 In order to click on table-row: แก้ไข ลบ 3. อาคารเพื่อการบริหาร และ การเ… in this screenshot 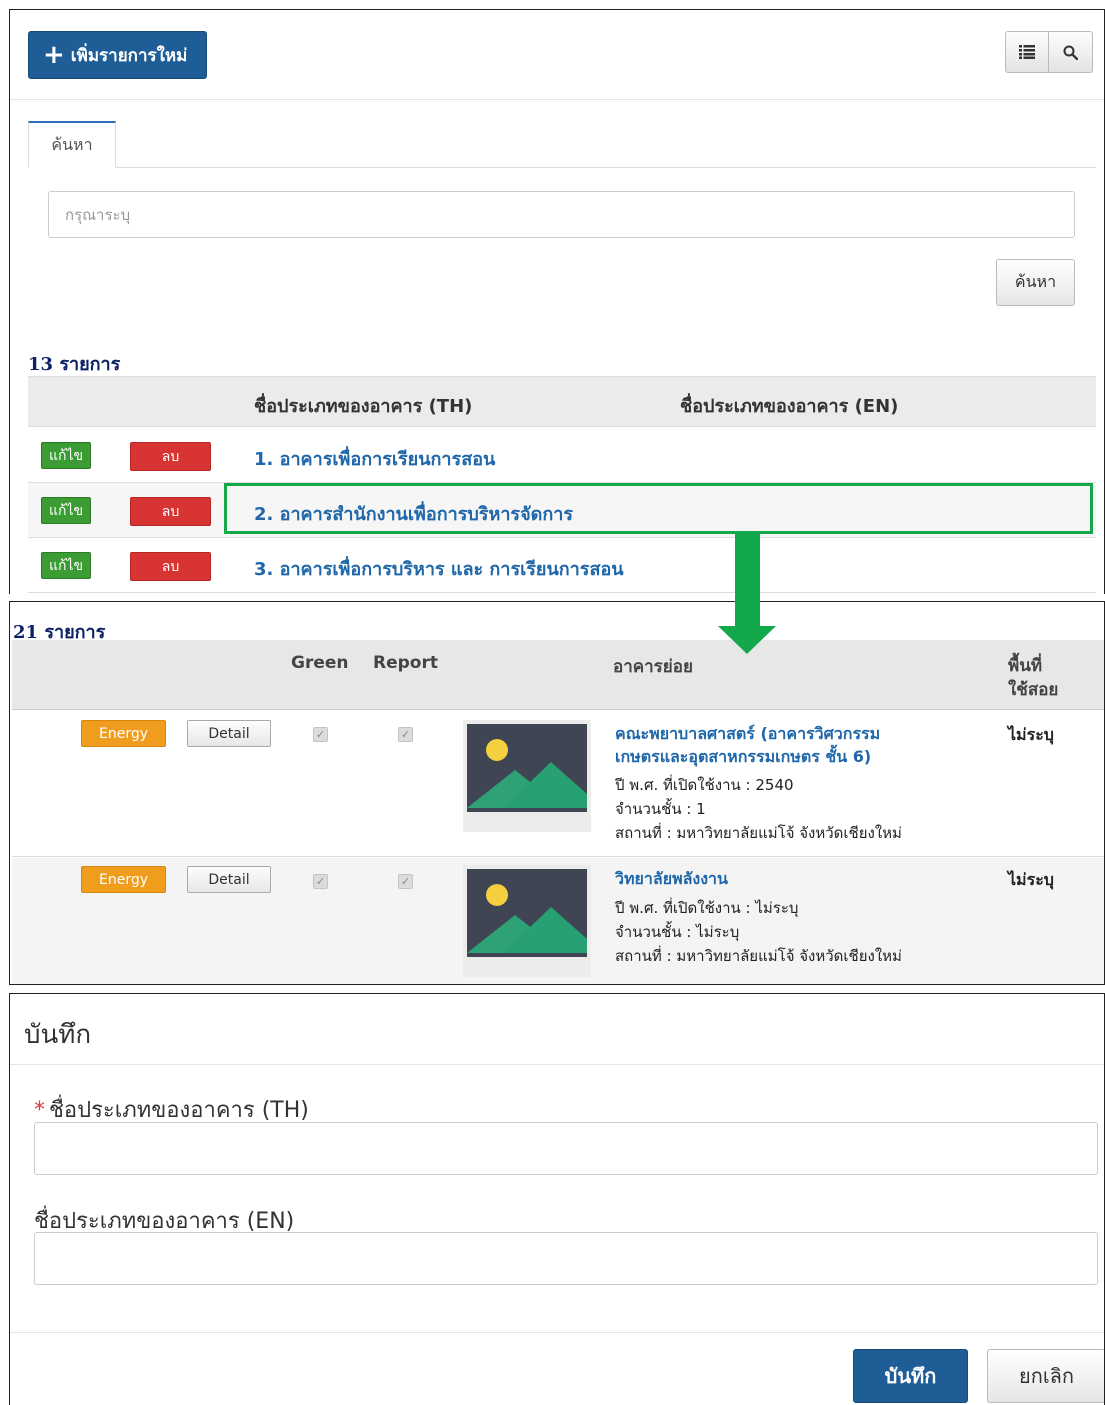, I will do `click(562, 565)`.